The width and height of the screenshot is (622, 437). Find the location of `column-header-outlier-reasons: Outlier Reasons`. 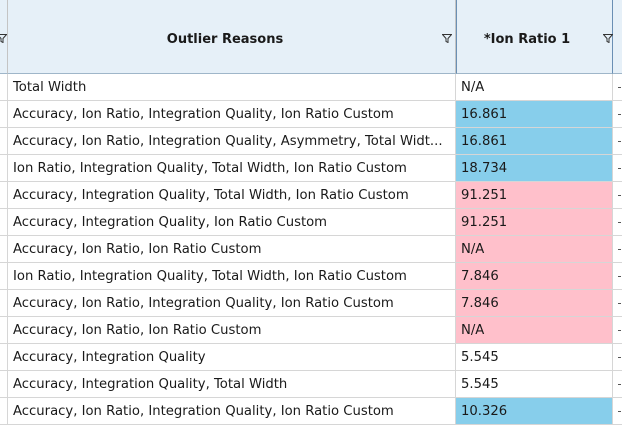

column-header-outlier-reasons: Outlier Reasons is located at coordinates (232, 37).